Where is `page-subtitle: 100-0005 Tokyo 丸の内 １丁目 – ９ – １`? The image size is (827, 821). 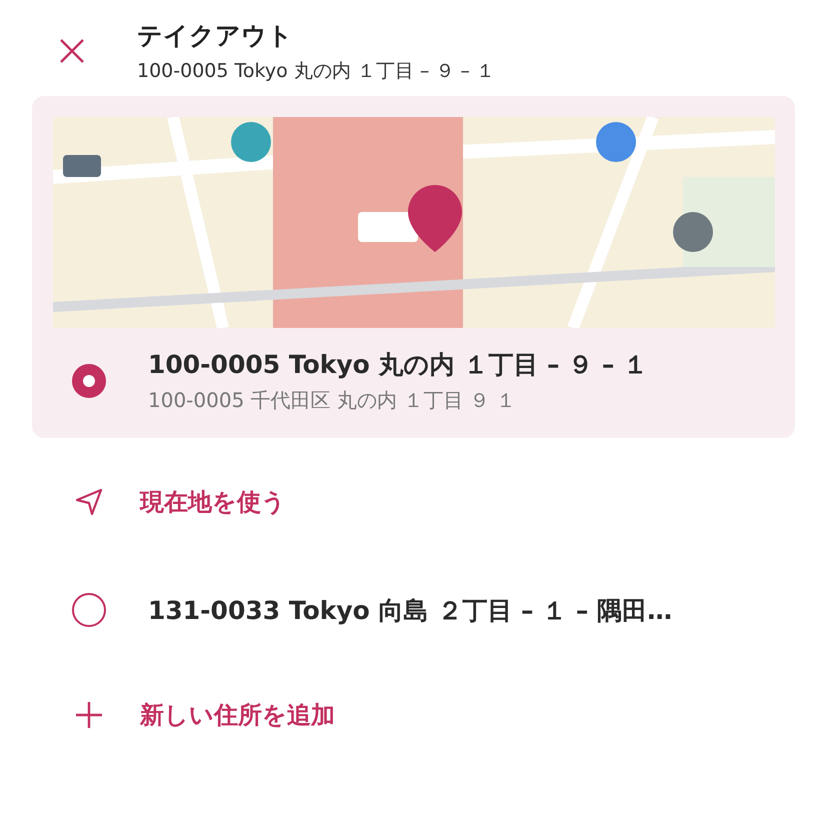
page-subtitle: 100-0005 Tokyo 丸の内 １丁目 – ９ – １ is located at coordinates (316, 71).